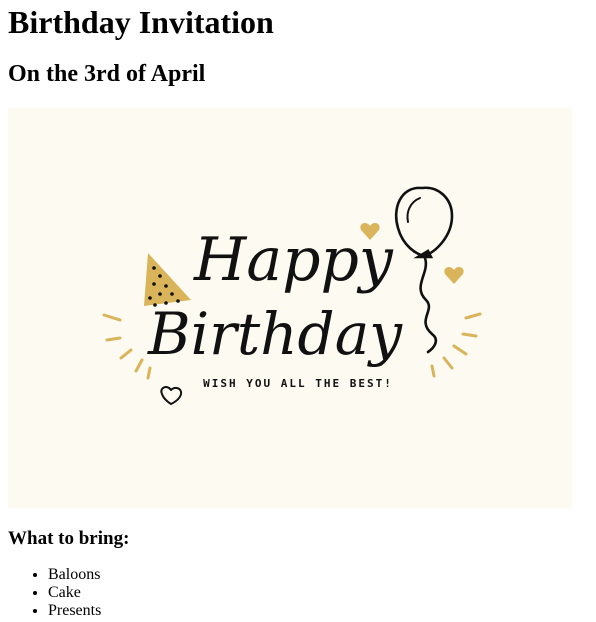  I want to click on page-subtitle: On the 3rd of April, so click(107, 74).